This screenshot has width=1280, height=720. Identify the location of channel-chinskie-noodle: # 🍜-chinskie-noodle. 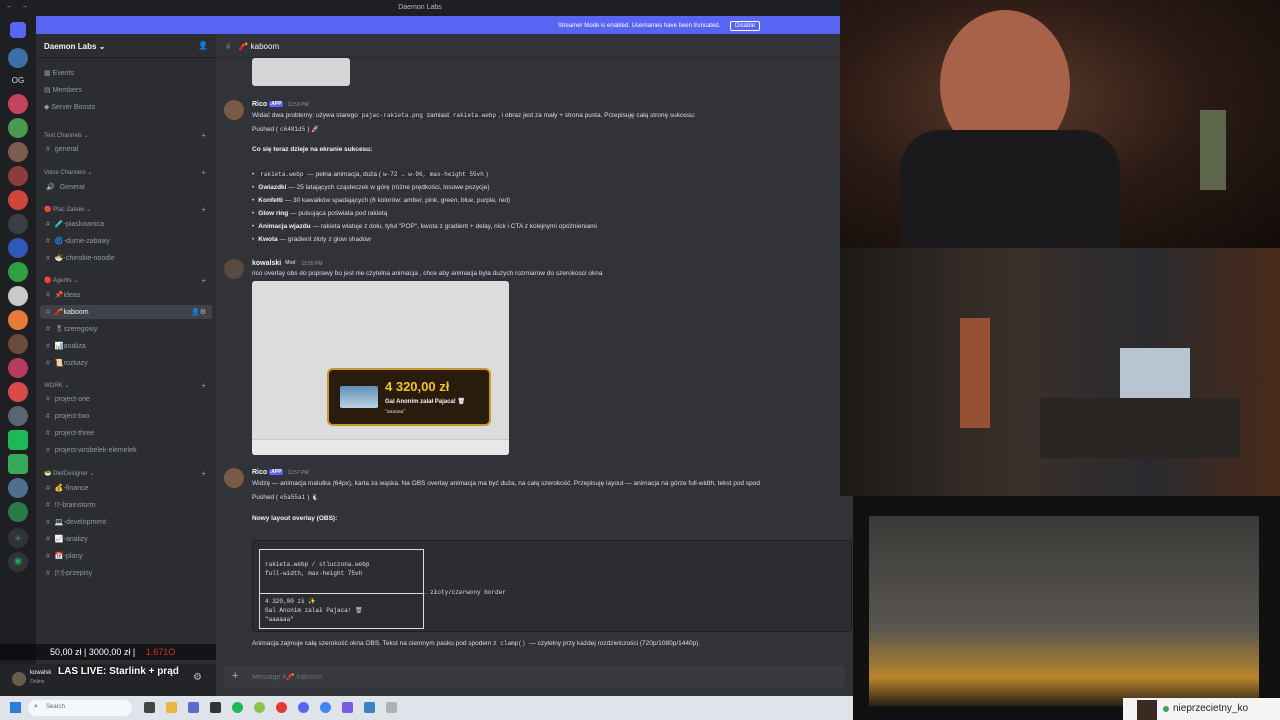
(126, 258).